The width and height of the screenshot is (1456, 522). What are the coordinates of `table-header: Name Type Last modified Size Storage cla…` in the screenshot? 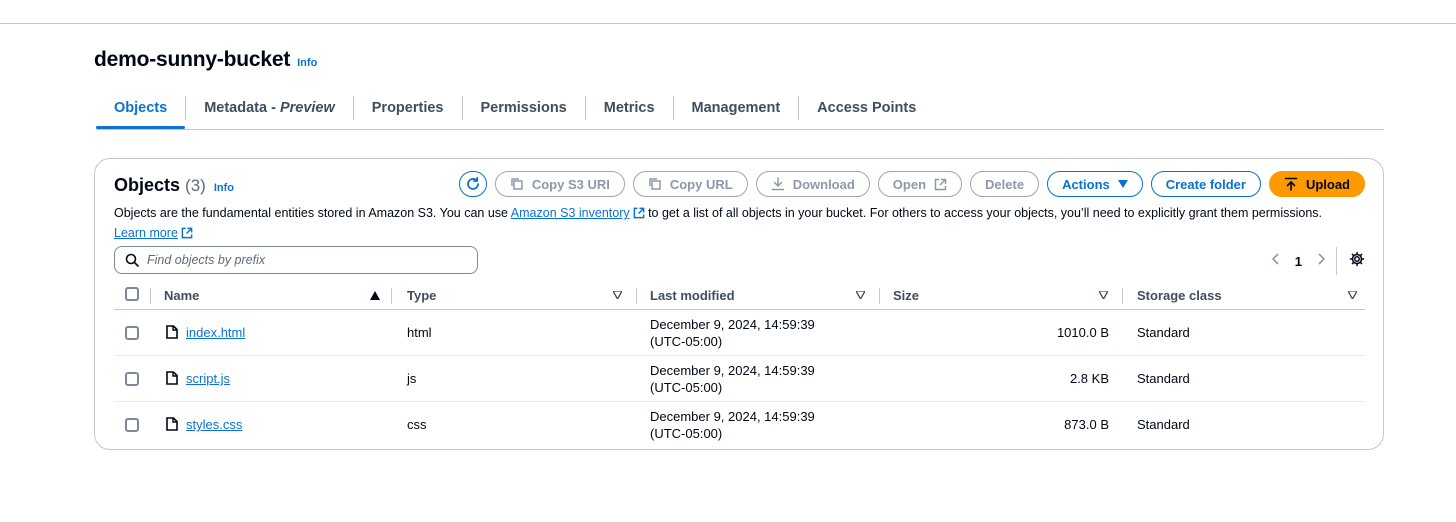 It's located at (739, 296).